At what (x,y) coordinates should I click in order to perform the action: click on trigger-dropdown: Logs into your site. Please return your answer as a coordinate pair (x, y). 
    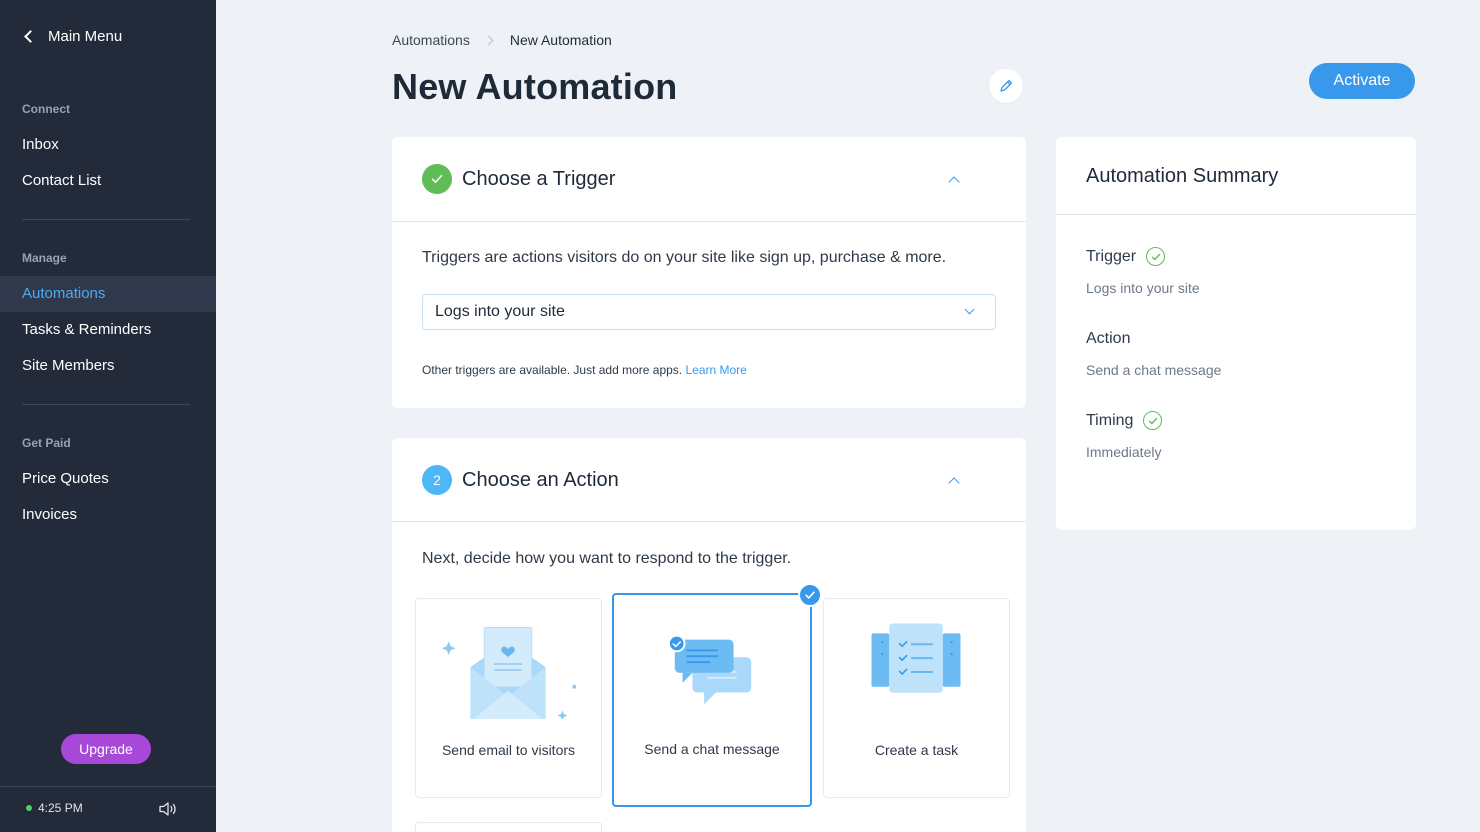
    Looking at the image, I should click on (709, 312).